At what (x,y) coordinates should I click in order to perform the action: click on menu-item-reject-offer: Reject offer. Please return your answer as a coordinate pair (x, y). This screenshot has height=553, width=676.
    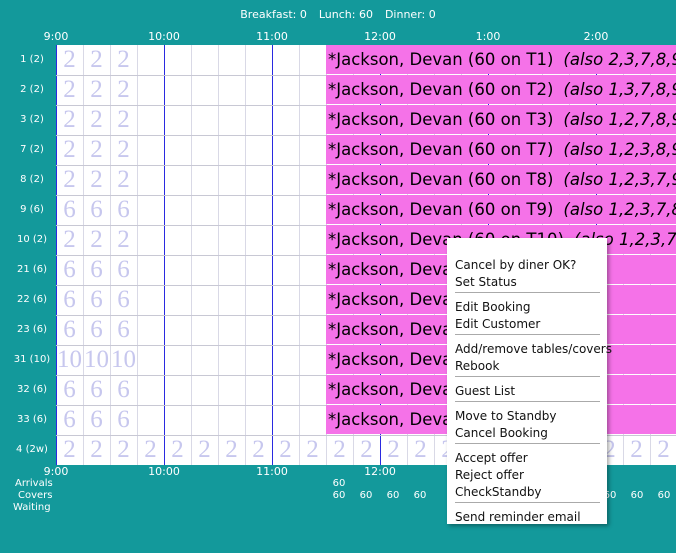
    Looking at the image, I should click on (489, 475).